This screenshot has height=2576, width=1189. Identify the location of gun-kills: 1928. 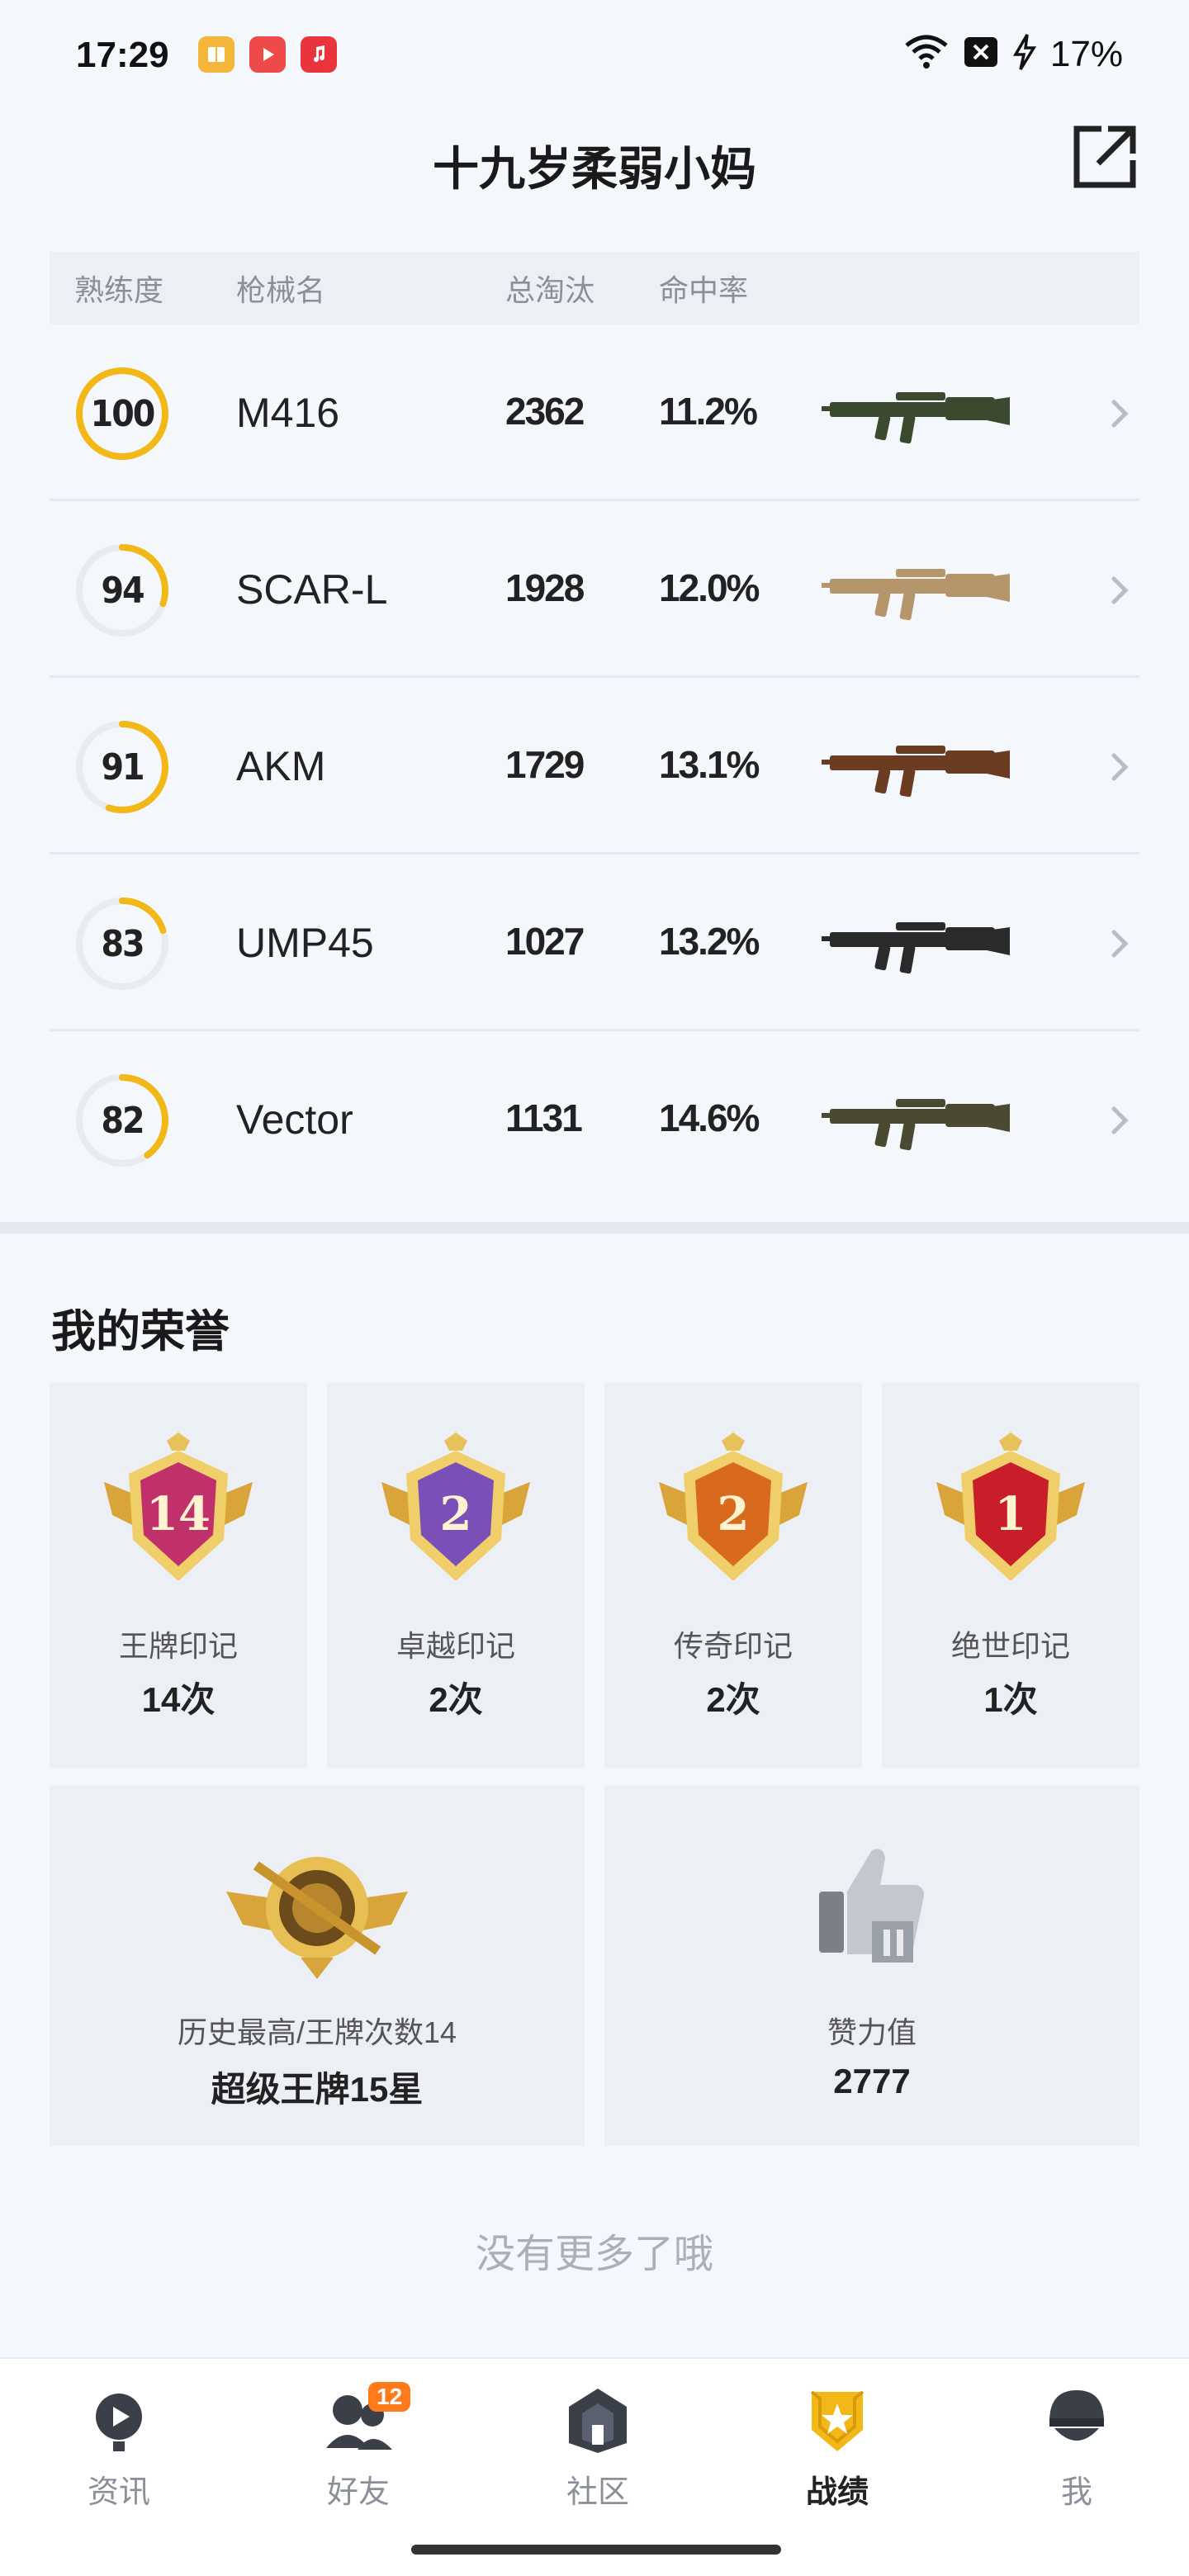
(545, 587).